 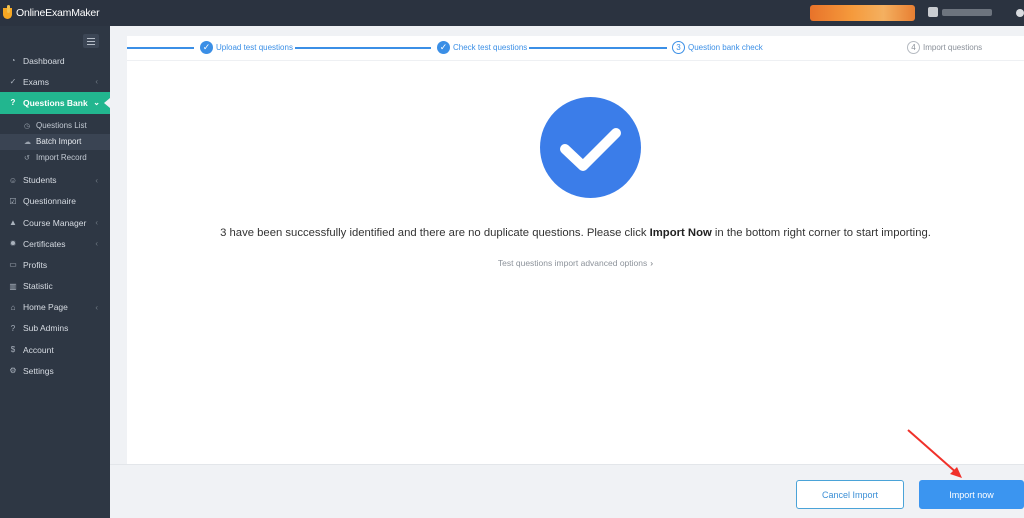 I want to click on cancel-import-button: Cancel Import, so click(x=850, y=494).